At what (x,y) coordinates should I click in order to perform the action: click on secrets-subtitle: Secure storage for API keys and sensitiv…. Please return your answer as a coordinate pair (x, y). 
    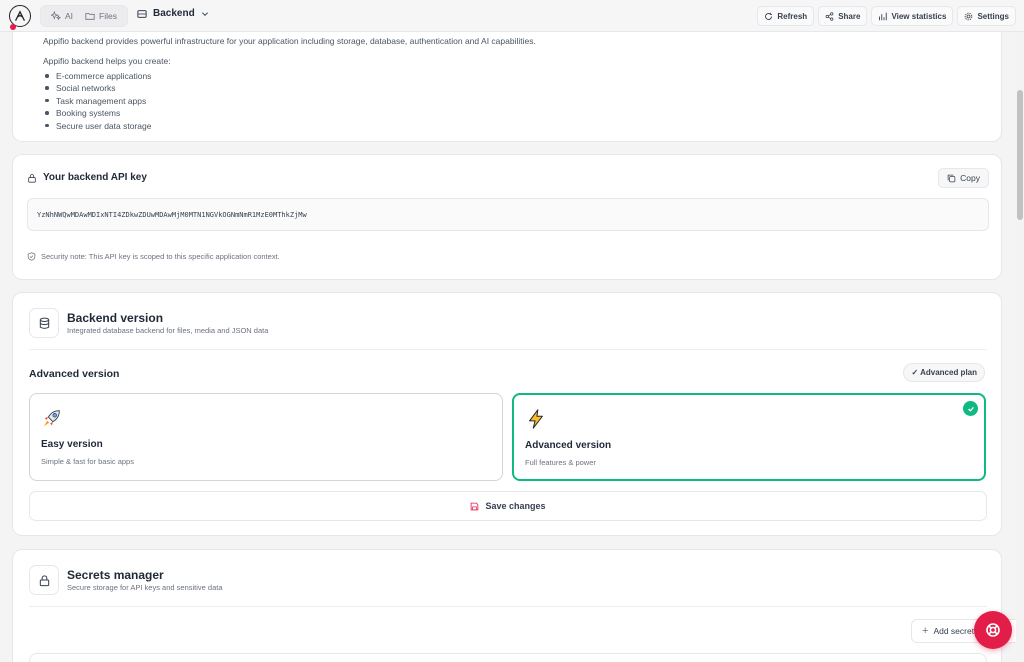
    Looking at the image, I should click on (145, 587).